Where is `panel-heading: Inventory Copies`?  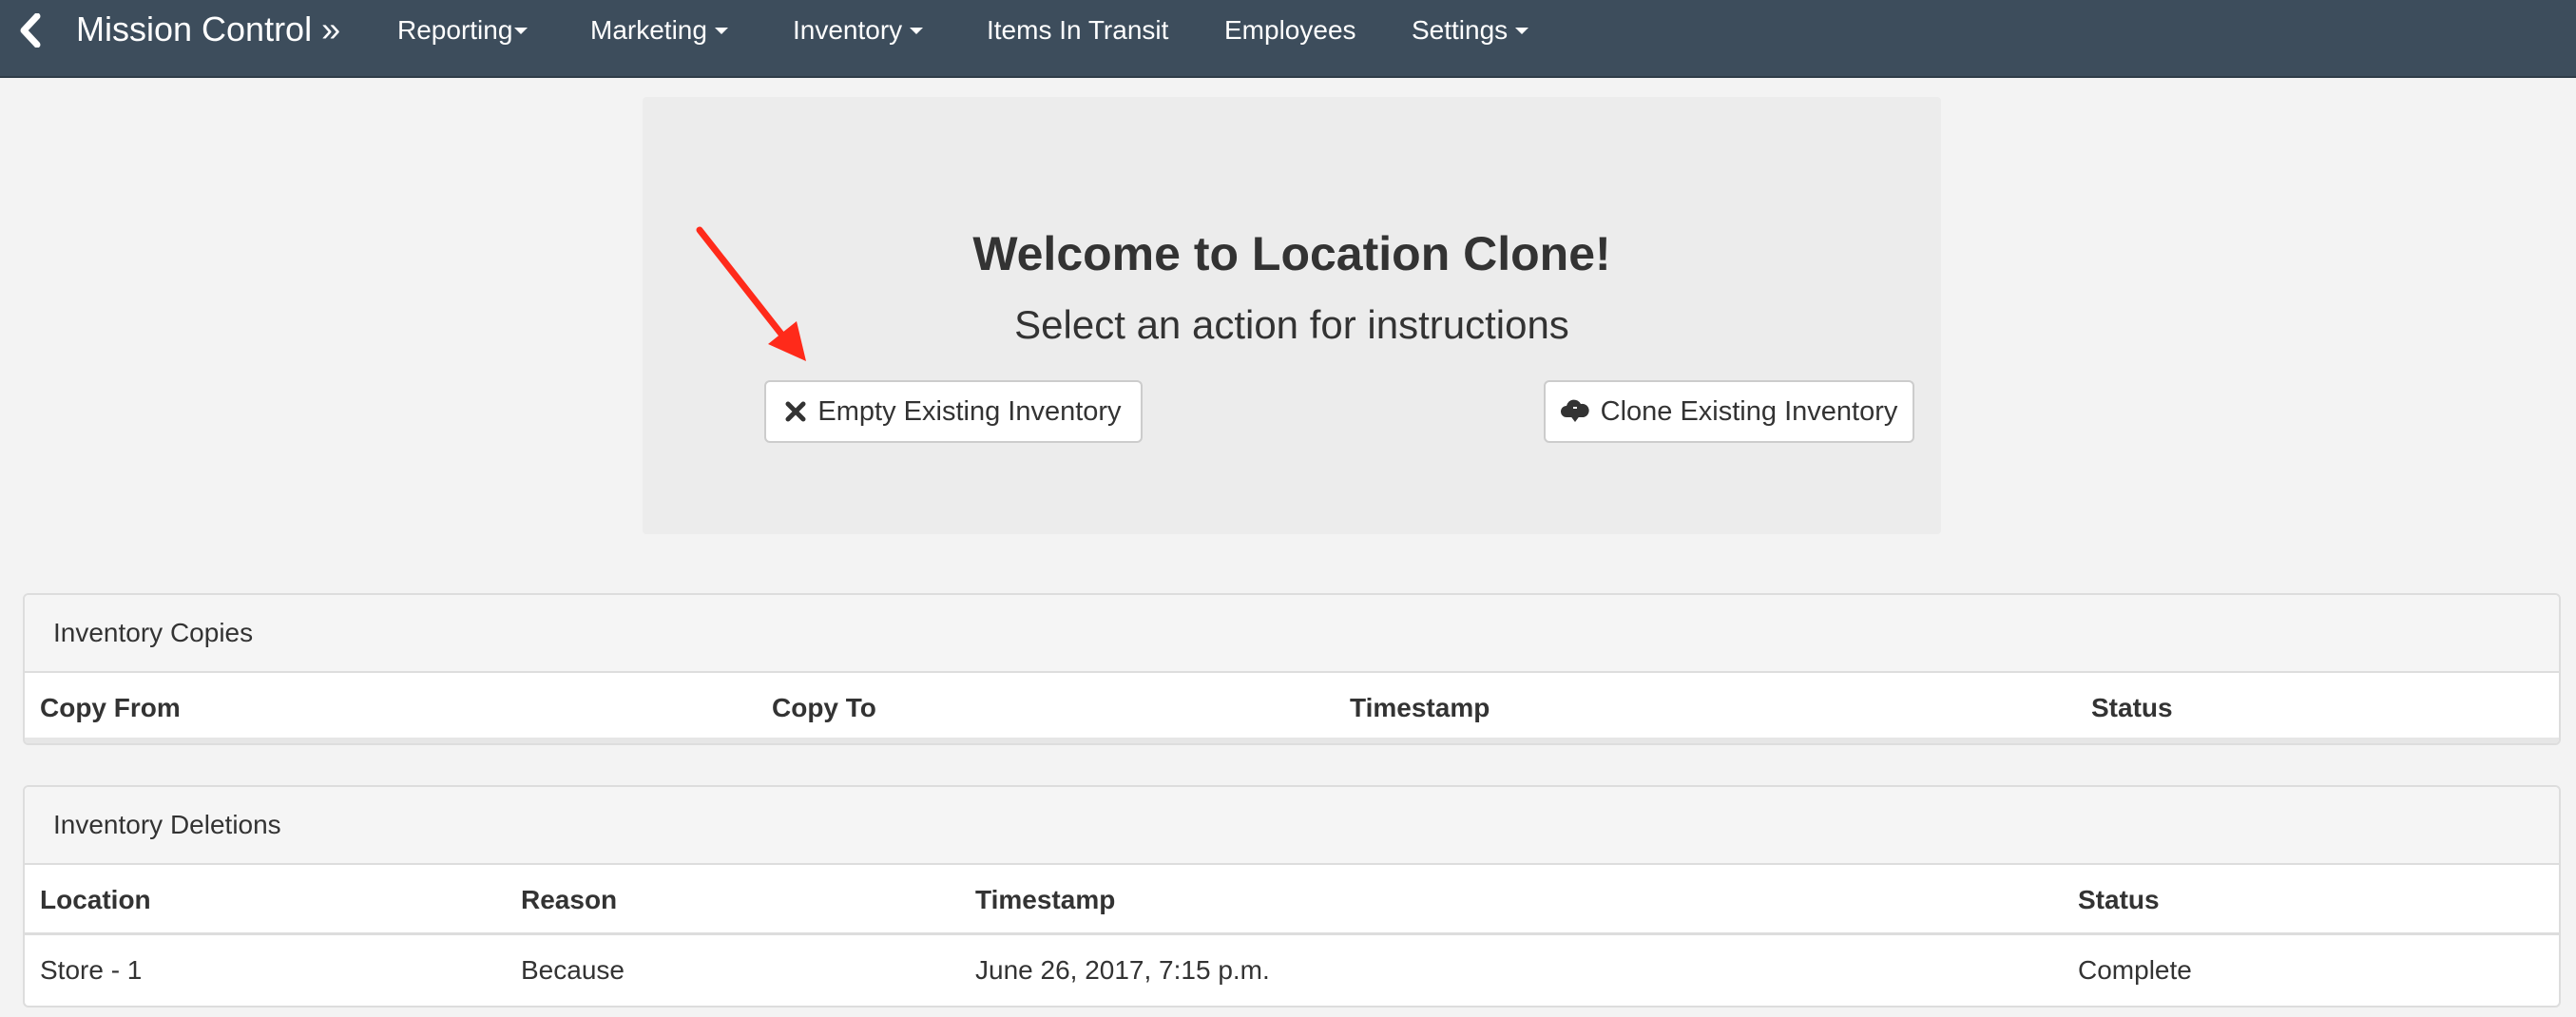 panel-heading: Inventory Copies is located at coordinates (1292, 634).